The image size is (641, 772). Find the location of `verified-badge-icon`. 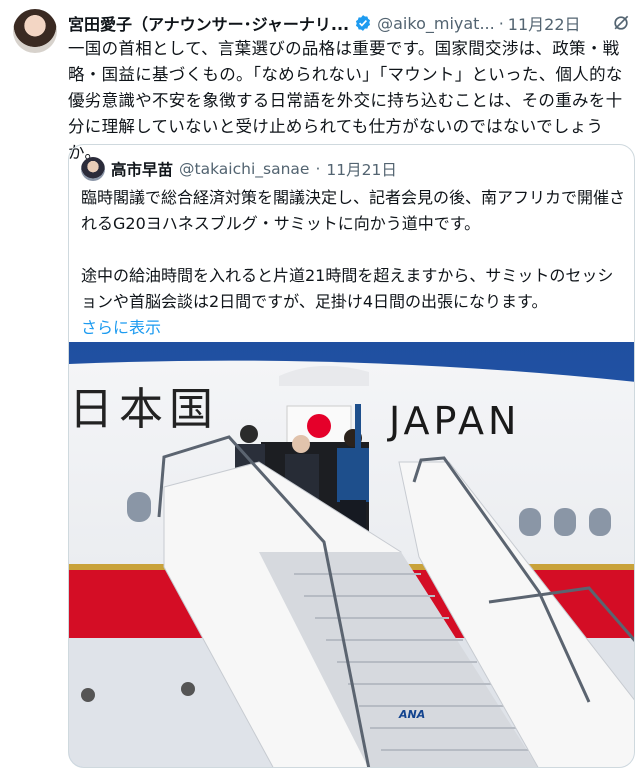

verified-badge-icon is located at coordinates (363, 23).